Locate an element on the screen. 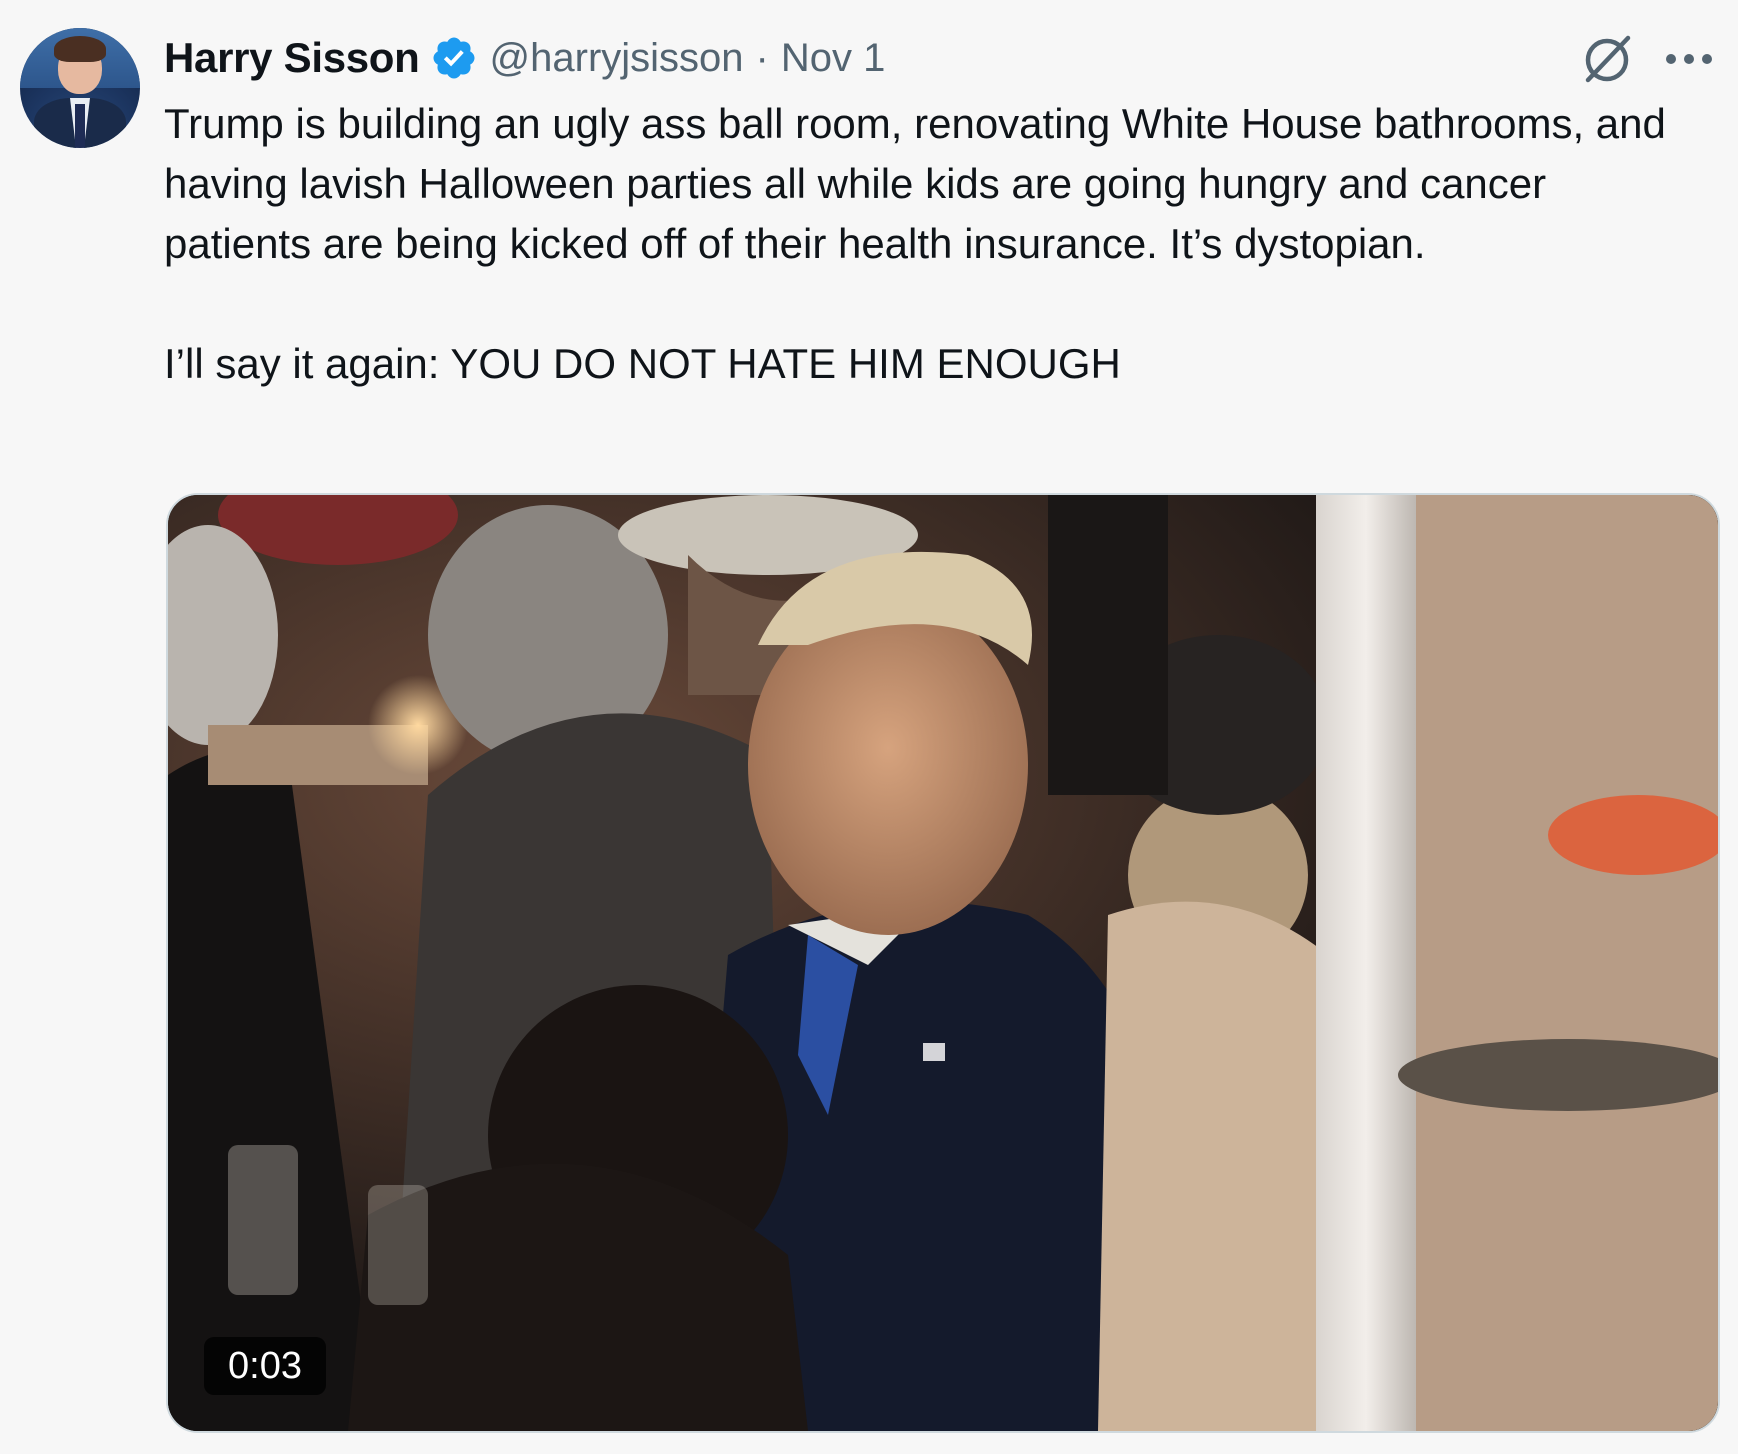 This screenshot has height=1454, width=1738. author-display-name: Harry Sisson is located at coordinates (292, 58).